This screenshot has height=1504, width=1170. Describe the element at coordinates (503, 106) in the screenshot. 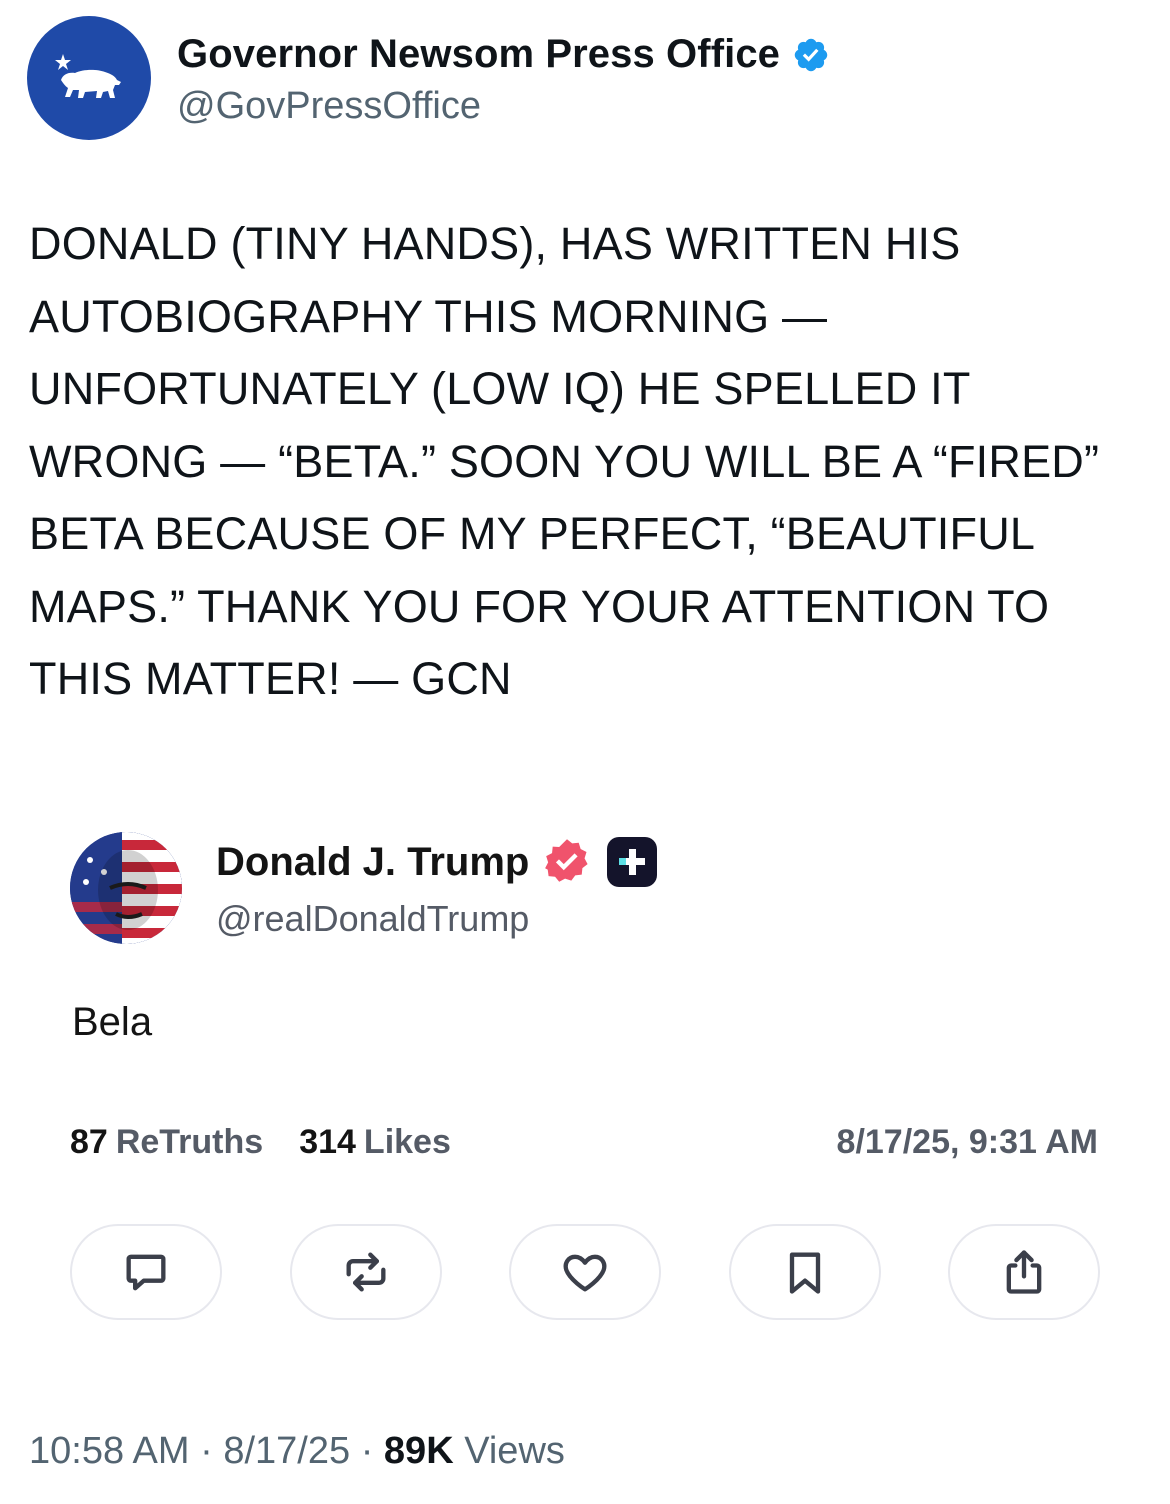

I see `user-handle: @GovPressOffice` at that location.